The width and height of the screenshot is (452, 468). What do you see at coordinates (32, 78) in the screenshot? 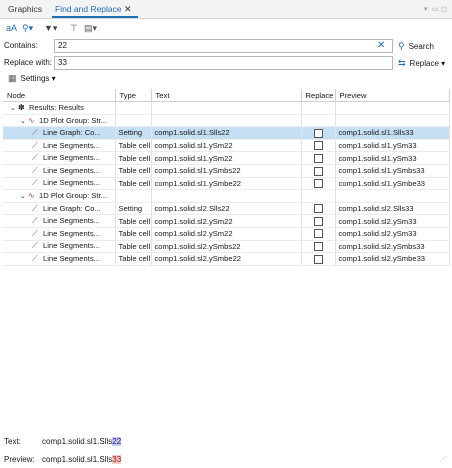
I see `settings-button: ▦ Settings ▾` at bounding box center [32, 78].